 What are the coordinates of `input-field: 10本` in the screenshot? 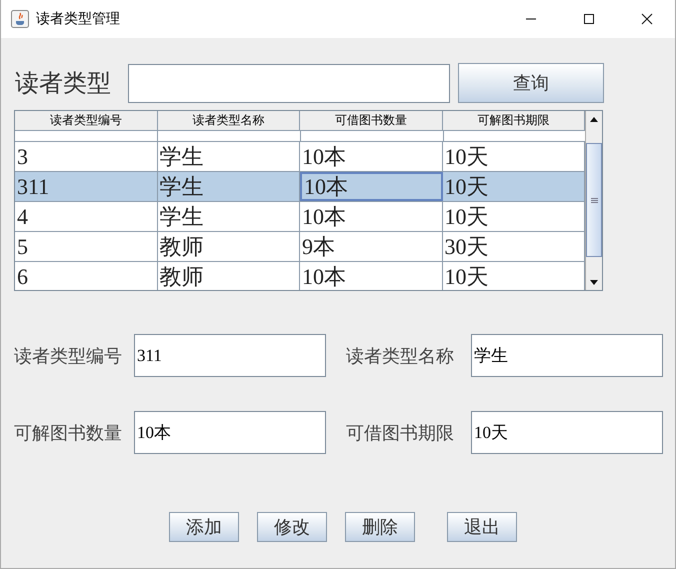 It's located at (230, 432).